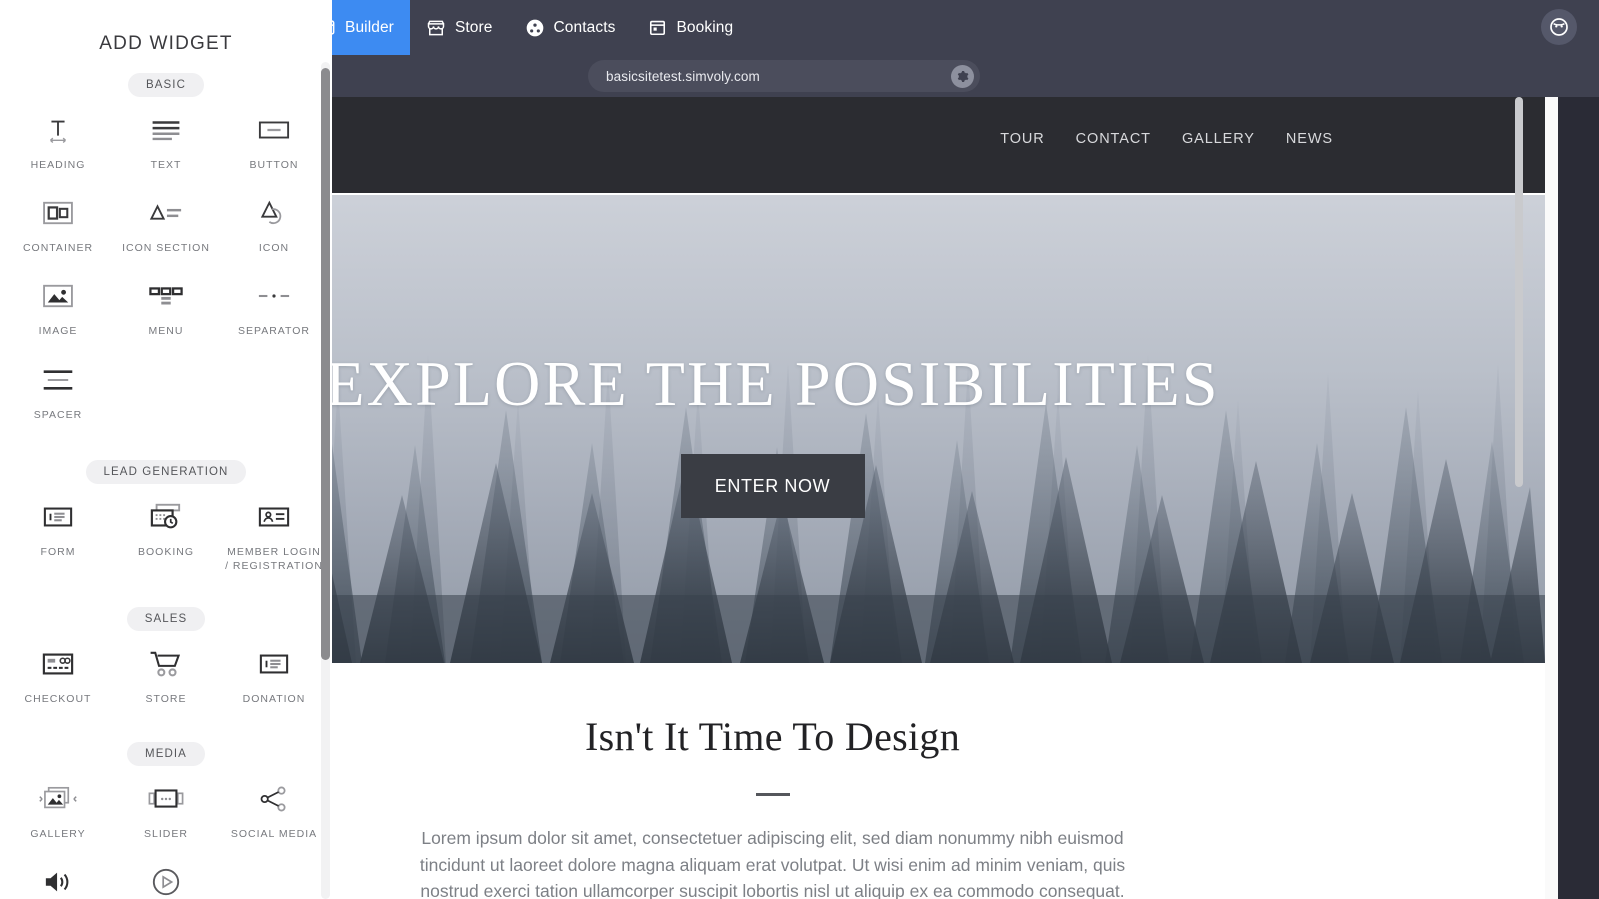 Image resolution: width=1599 pixels, height=899 pixels. Describe the element at coordinates (58, 331) in the screenshot. I see `widget-image-label: IMAGE` at that location.